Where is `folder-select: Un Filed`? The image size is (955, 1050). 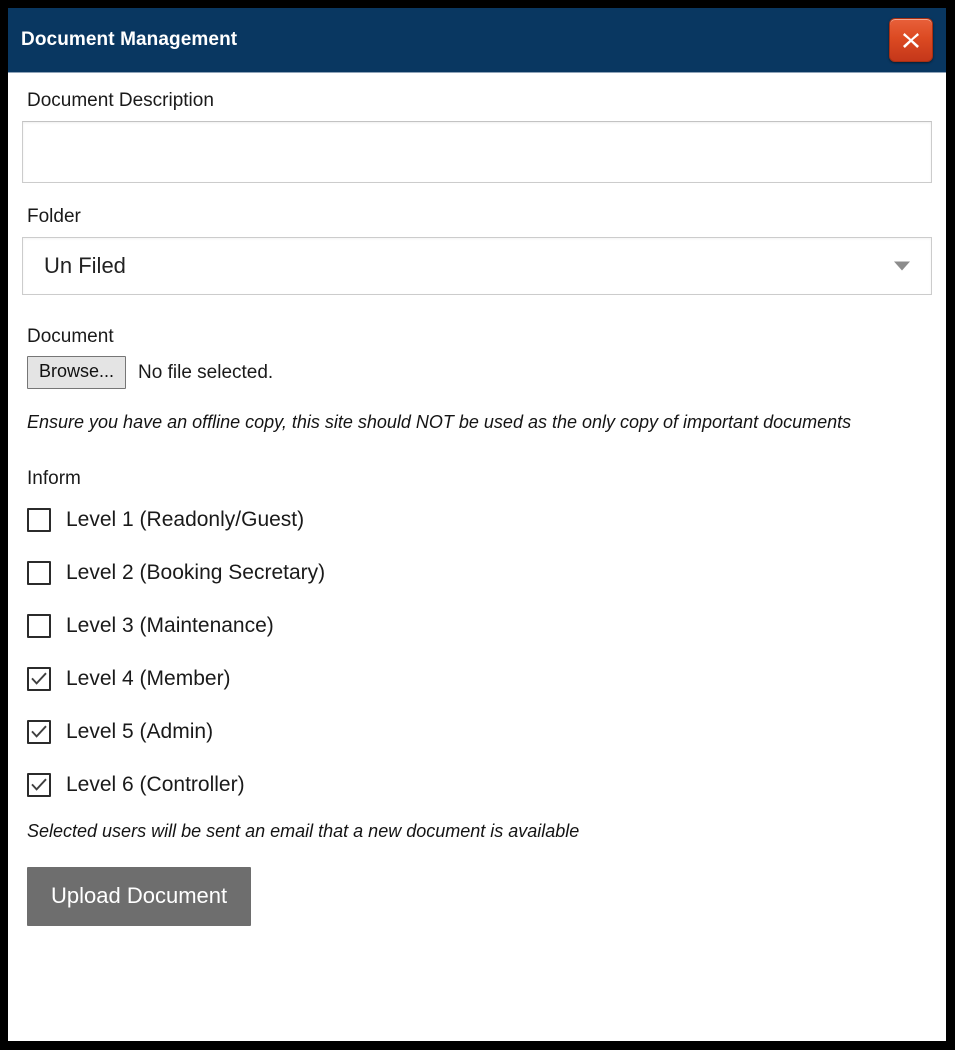
folder-select: Un Filed is located at coordinates (477, 265).